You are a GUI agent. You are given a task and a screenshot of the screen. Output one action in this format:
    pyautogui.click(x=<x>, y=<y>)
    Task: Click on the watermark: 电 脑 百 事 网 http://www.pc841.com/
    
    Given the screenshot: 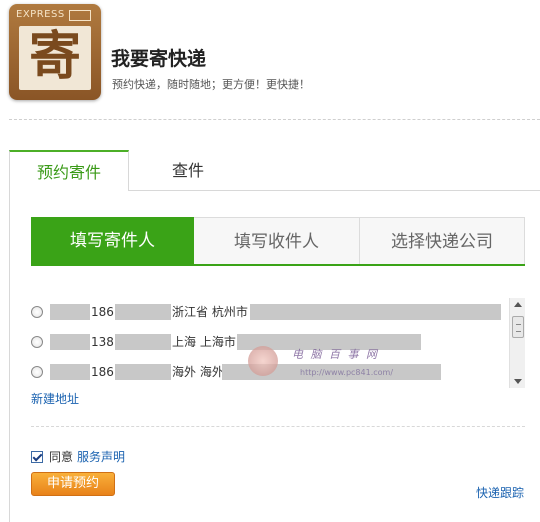 What is the action you would take?
    pyautogui.click(x=328, y=364)
    